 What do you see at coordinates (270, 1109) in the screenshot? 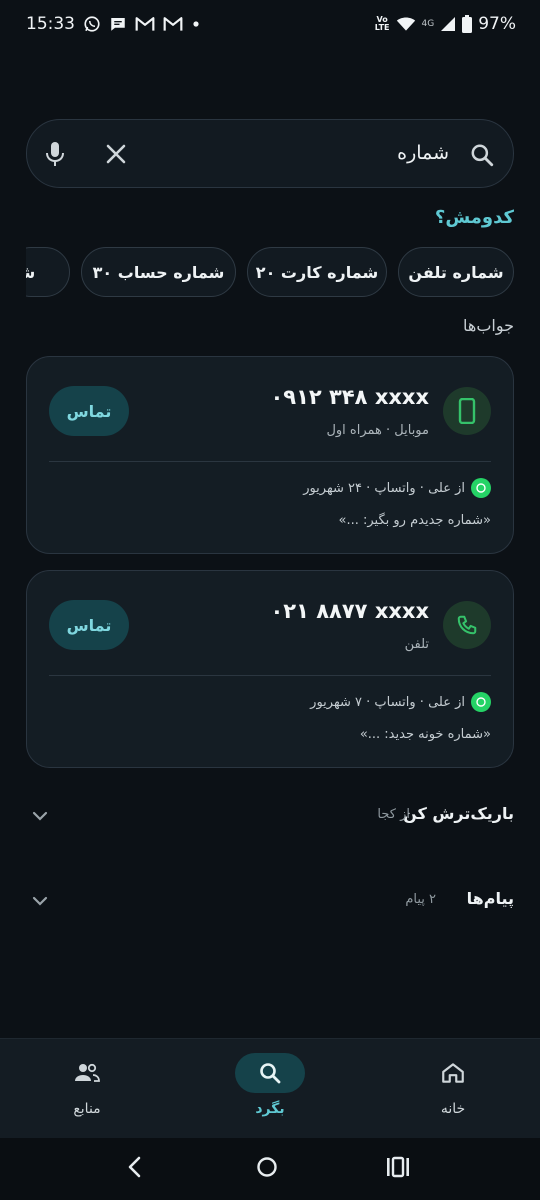
I see `nav-label: بگرد` at bounding box center [270, 1109].